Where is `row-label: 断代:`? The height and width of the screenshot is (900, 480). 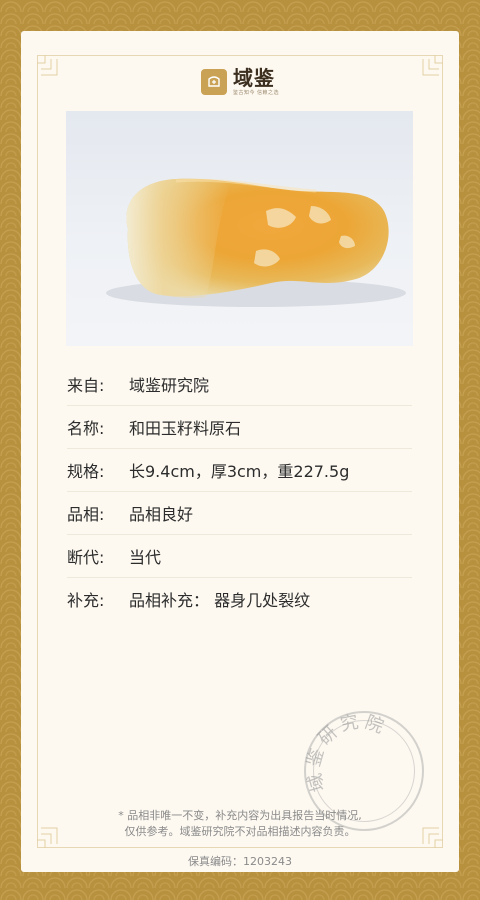
row-label: 断代: is located at coordinates (86, 557).